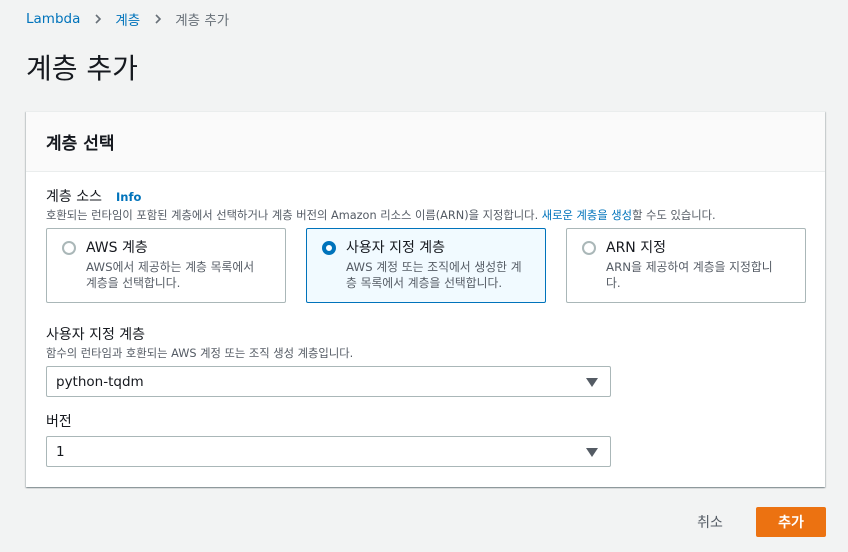  What do you see at coordinates (60, 451) in the screenshot?
I see `version-value: 1` at bounding box center [60, 451].